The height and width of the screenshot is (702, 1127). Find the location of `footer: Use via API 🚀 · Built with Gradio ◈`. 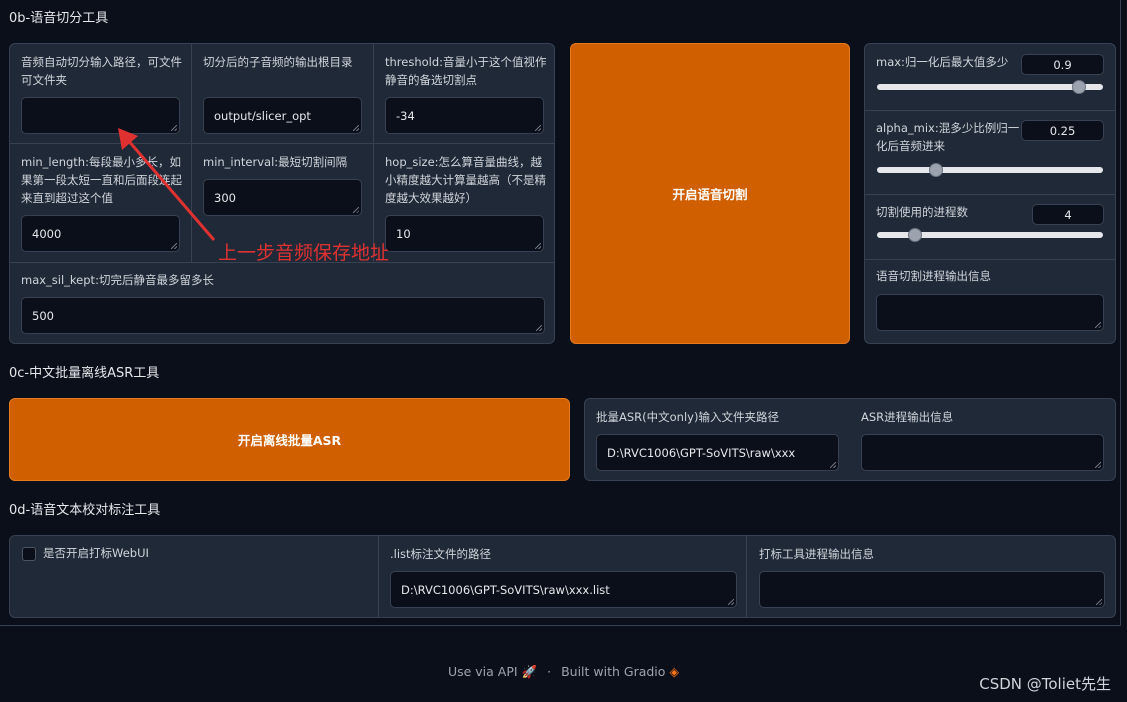

footer: Use via API 🚀 · Built with Gradio ◈ is located at coordinates (563, 672).